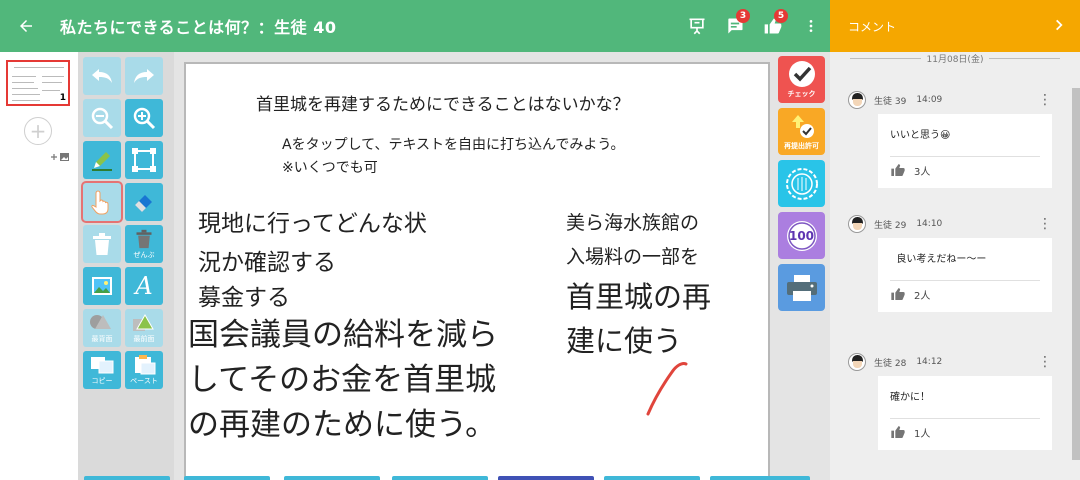 The height and width of the screenshot is (480, 1080). Describe the element at coordinates (922, 434) in the screenshot. I see `comment-like-count: 1人` at that location.